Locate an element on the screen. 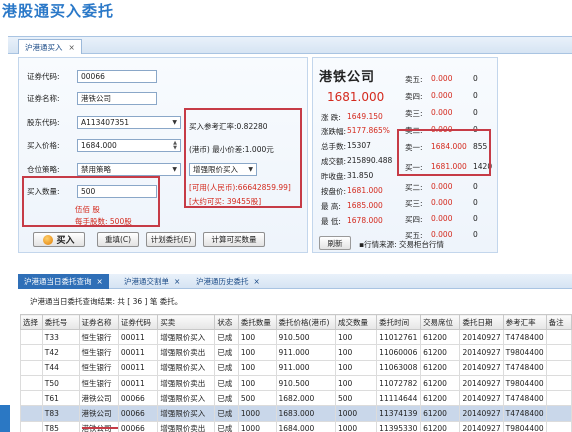 The width and height of the screenshot is (572, 432). table-cell: T44 is located at coordinates (60, 367).